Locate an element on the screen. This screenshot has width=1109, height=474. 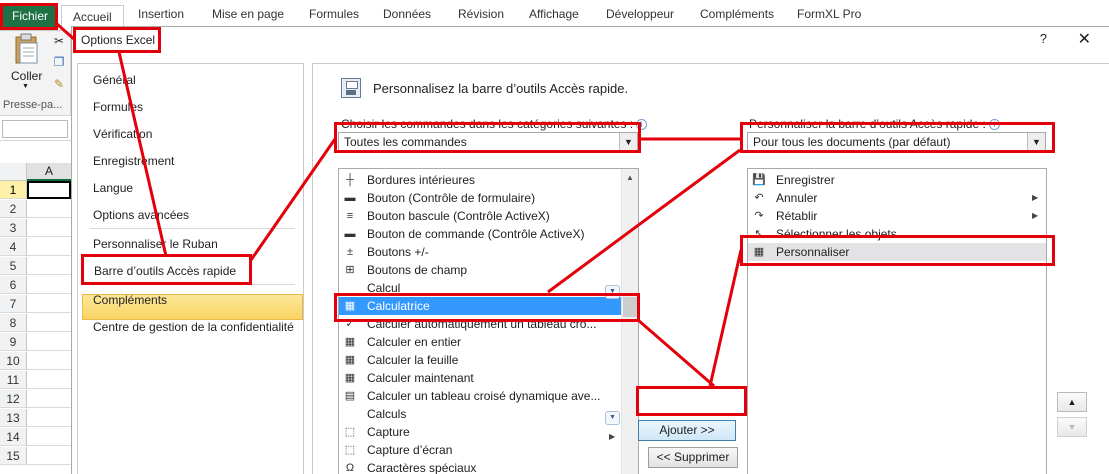
nav-item-options-avancees: Options avancées is located at coordinates (141, 215).